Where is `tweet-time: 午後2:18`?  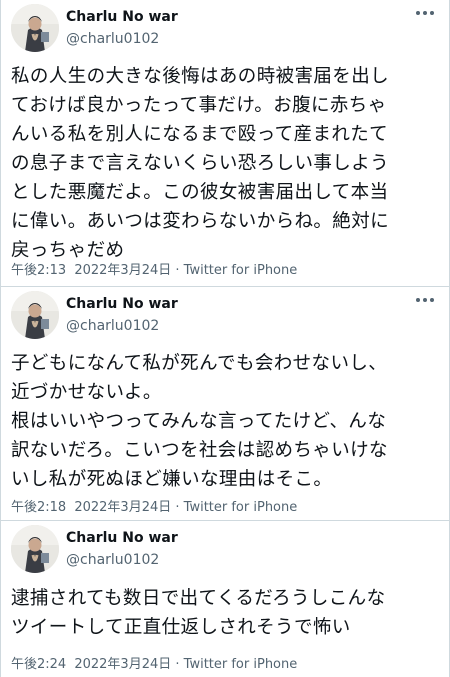 tweet-time: 午後2:18 is located at coordinates (38, 507).